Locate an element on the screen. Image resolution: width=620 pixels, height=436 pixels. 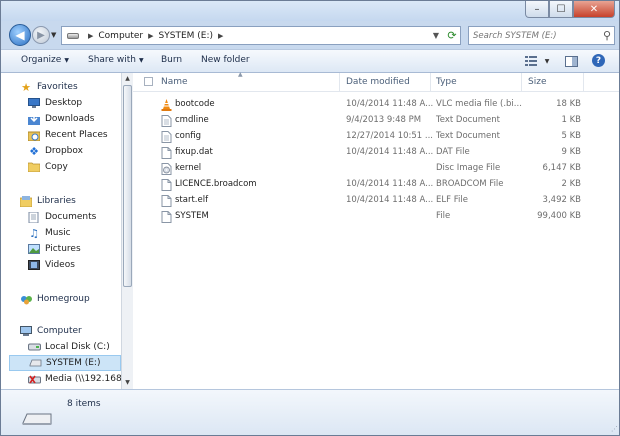
sort-indicator-icon: ▲ is located at coordinates (240, 74).